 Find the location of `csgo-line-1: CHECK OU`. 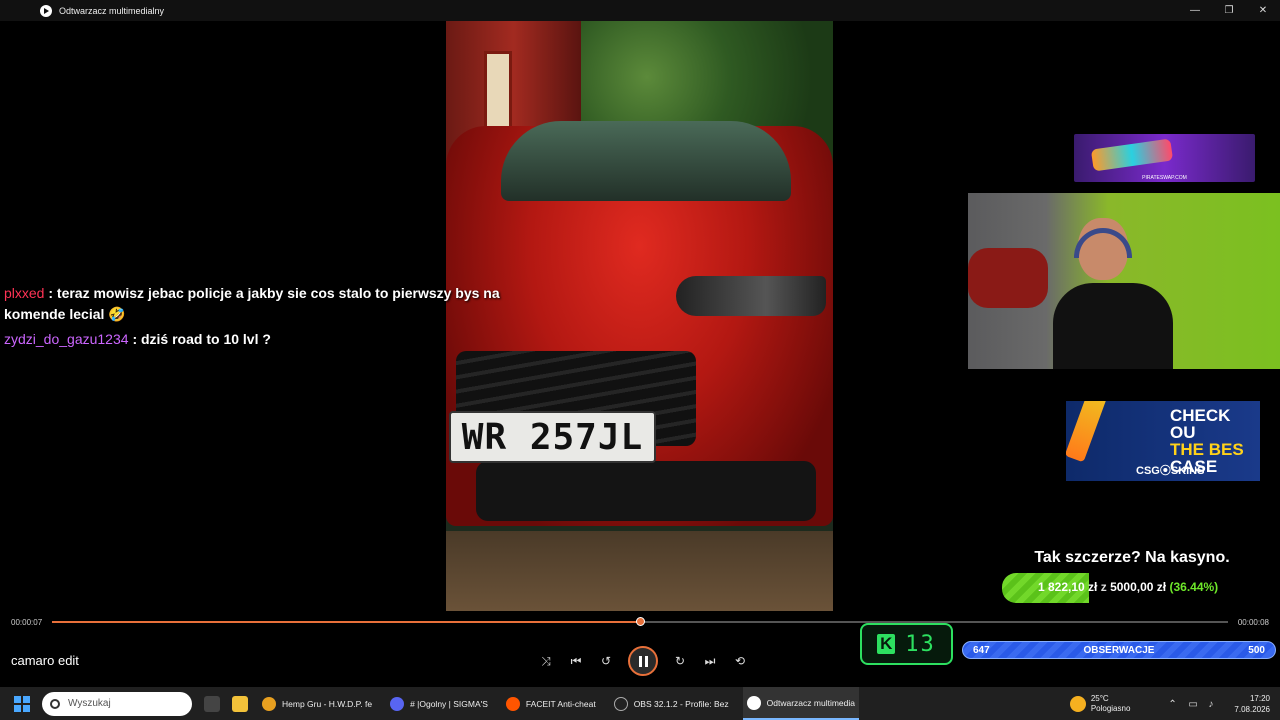

csgo-line-1: CHECK OU is located at coordinates (1200, 424).